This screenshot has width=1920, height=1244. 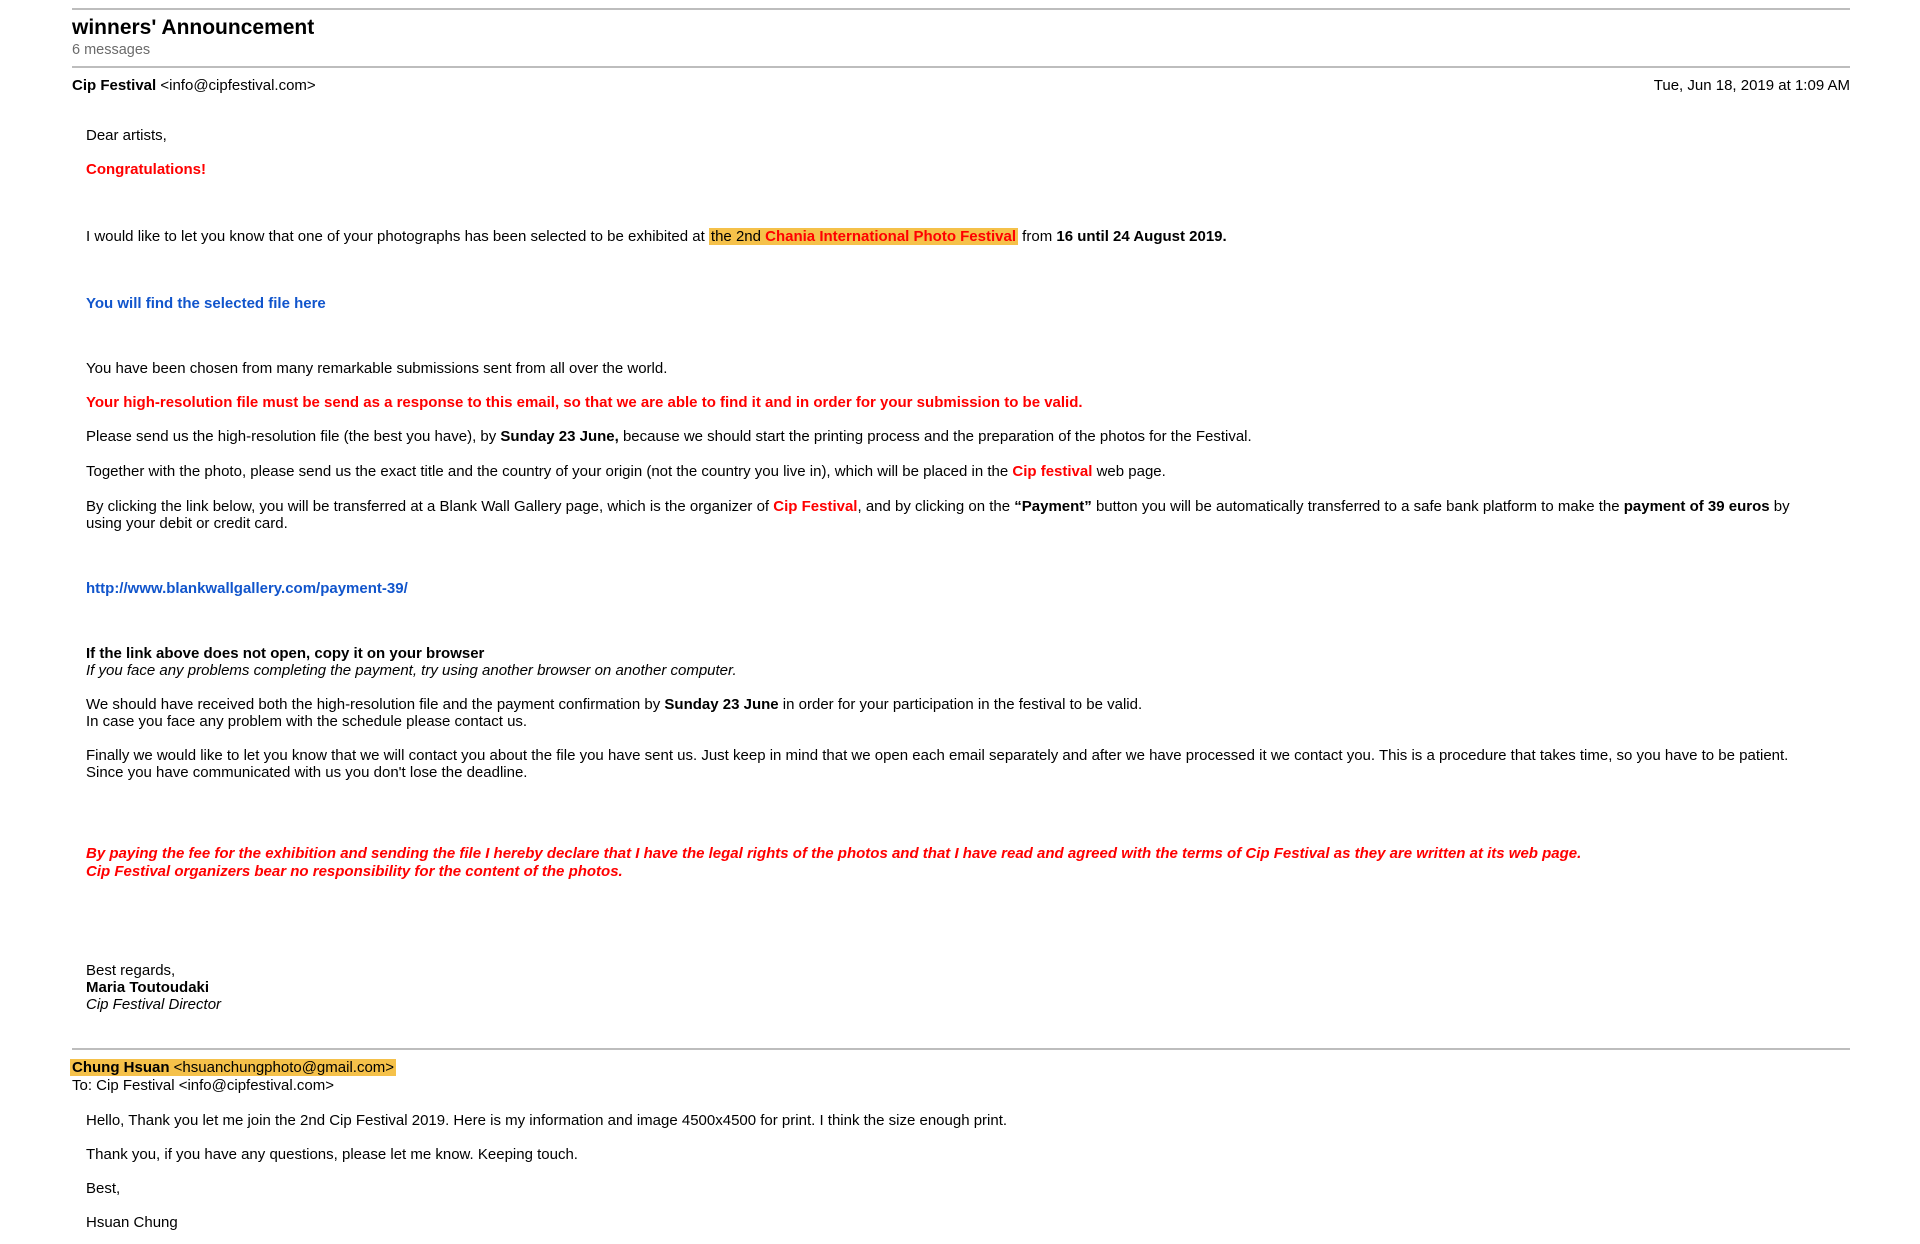 What do you see at coordinates (891, 236) in the screenshot?
I see `festival-name: Chania International Photo Festival` at bounding box center [891, 236].